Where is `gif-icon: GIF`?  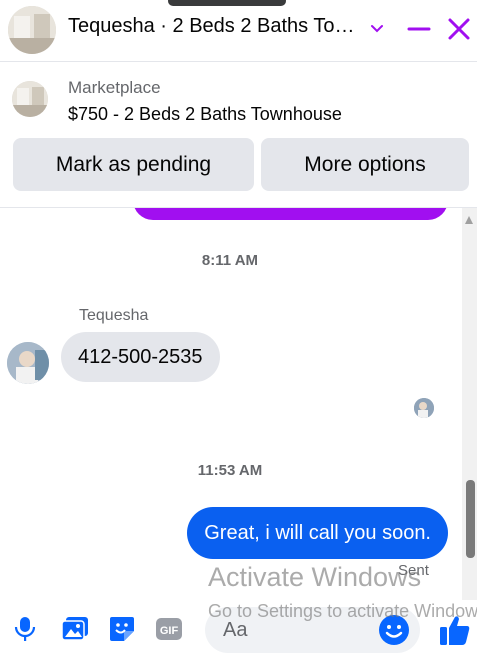
gif-icon: GIF is located at coordinates (169, 629).